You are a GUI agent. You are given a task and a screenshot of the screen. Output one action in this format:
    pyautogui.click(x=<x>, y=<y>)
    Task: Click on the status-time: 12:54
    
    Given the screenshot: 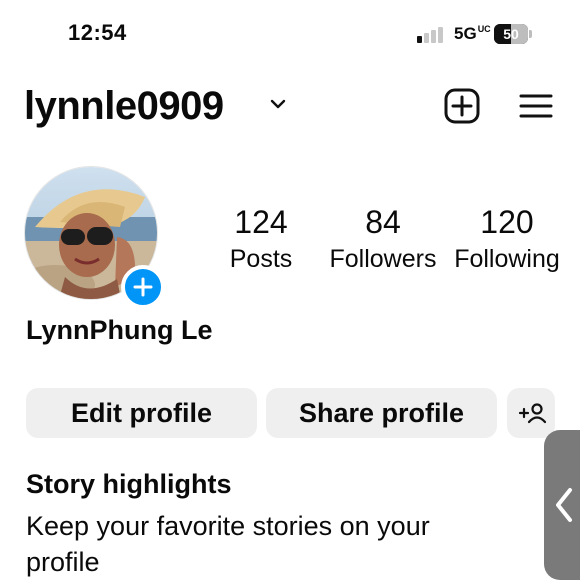 What is the action you would take?
    pyautogui.click(x=97, y=32)
    